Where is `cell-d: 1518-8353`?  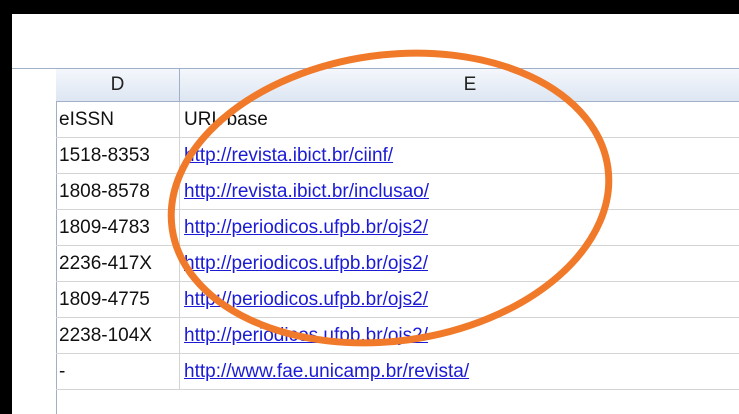
cell-d: 1518-8353 is located at coordinates (118, 156).